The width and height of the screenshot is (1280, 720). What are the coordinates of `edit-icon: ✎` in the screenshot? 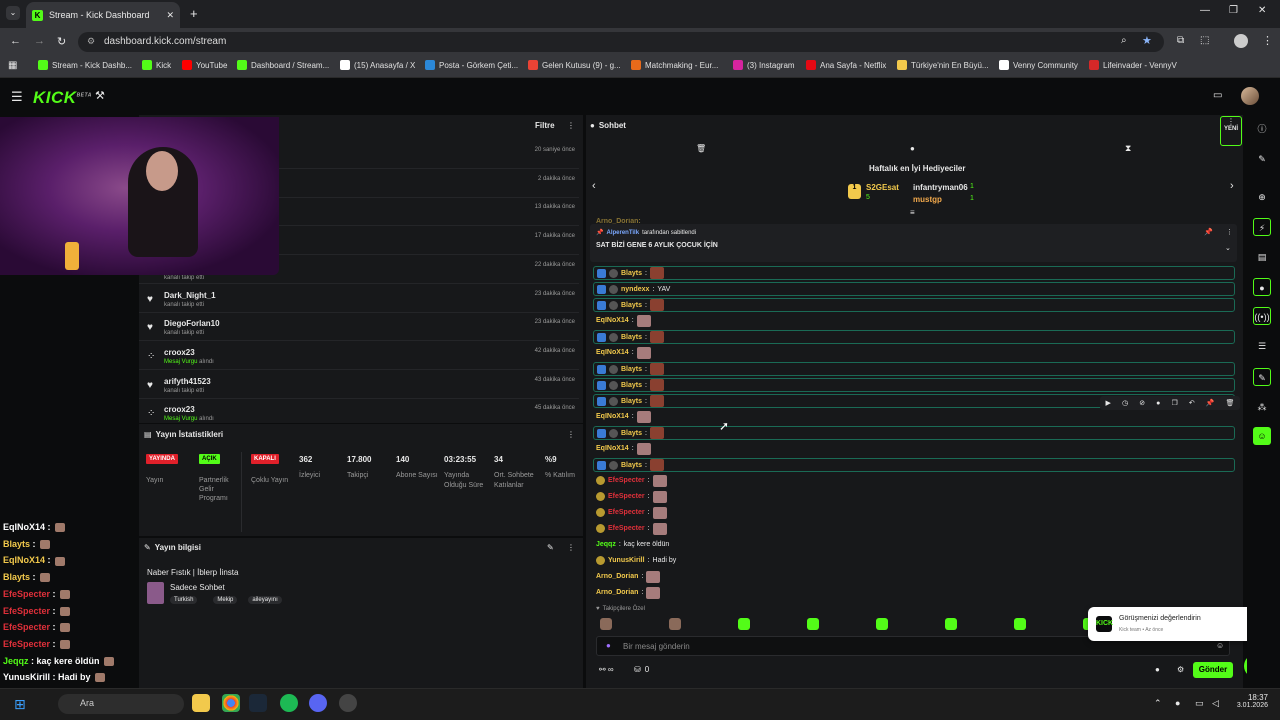 It's located at (550, 547).